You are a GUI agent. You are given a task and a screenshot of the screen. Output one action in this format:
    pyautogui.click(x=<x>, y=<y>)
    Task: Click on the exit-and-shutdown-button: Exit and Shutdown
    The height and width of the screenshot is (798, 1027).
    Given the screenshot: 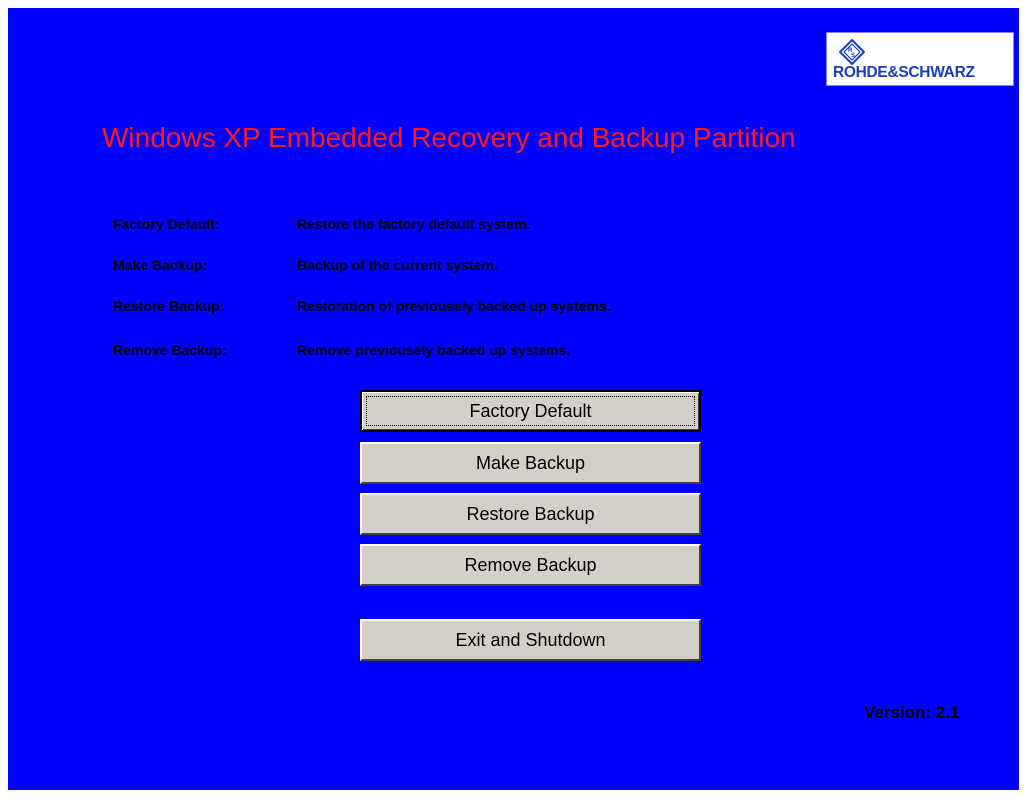 What is the action you would take?
    pyautogui.click(x=530, y=640)
    